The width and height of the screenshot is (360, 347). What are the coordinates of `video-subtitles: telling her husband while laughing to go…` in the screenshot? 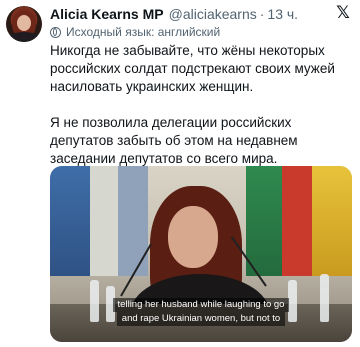 It's located at (201, 312).